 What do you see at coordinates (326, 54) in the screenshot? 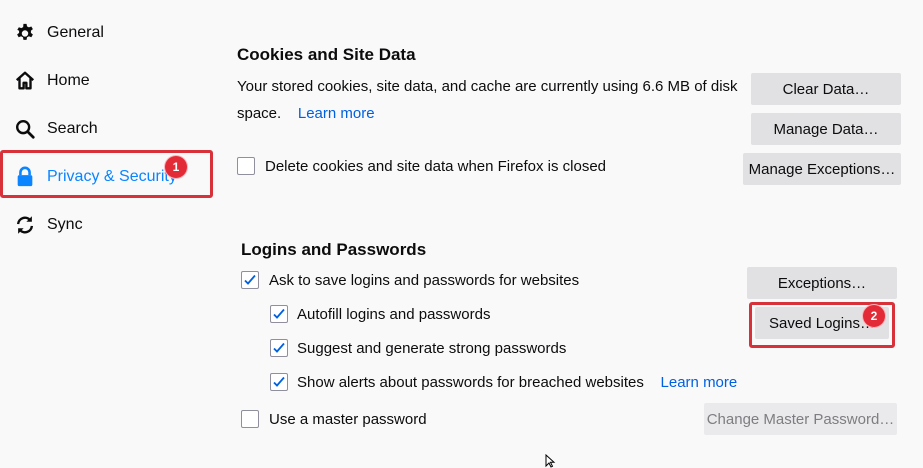
I see `cookies-section-title: Cookies and Site Data` at bounding box center [326, 54].